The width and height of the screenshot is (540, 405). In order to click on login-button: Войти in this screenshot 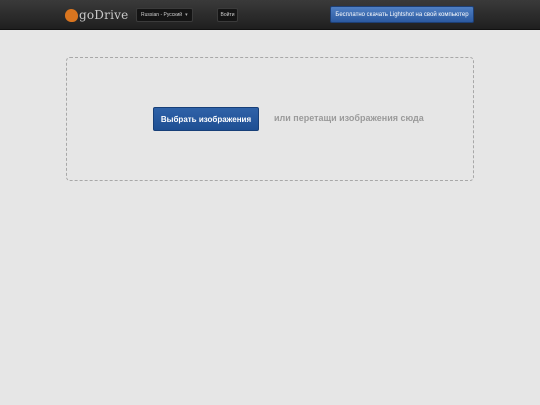, I will do `click(227, 15)`.